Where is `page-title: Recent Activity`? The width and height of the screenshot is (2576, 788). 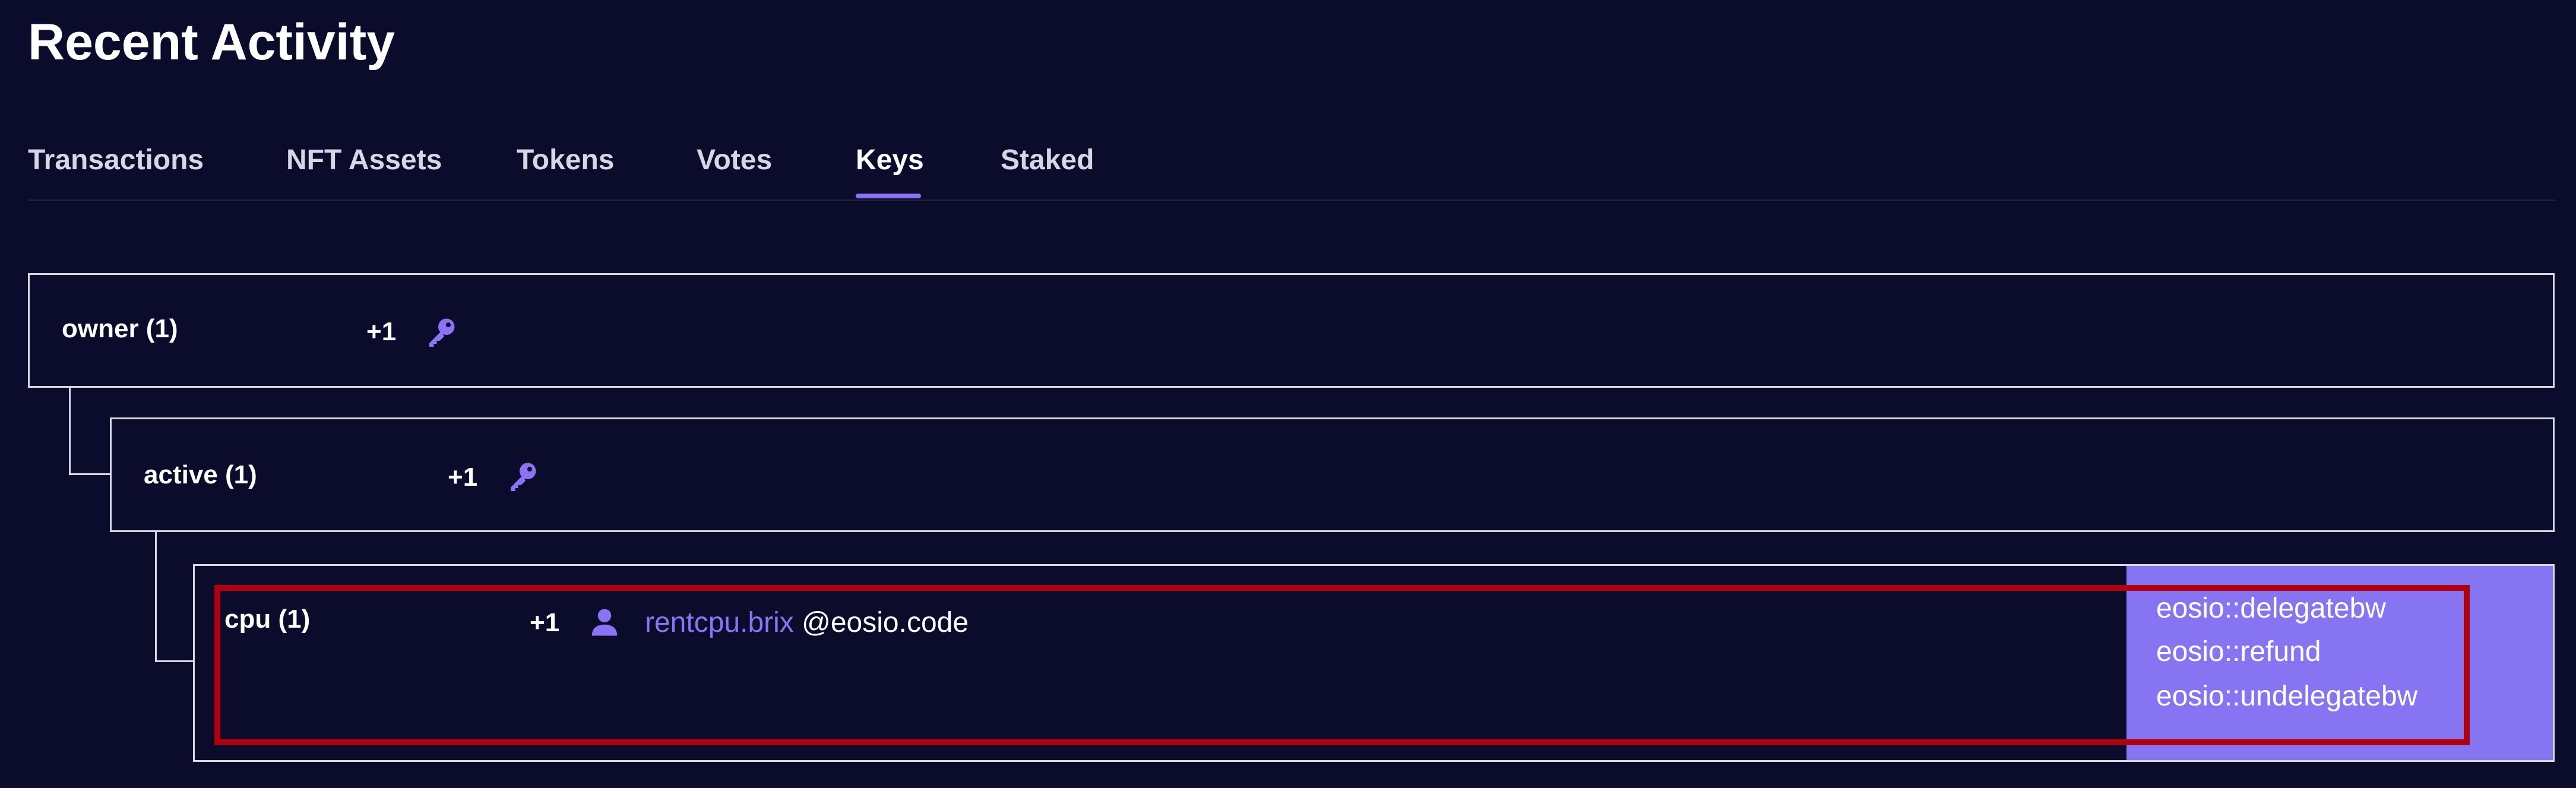 page-title: Recent Activity is located at coordinates (211, 42).